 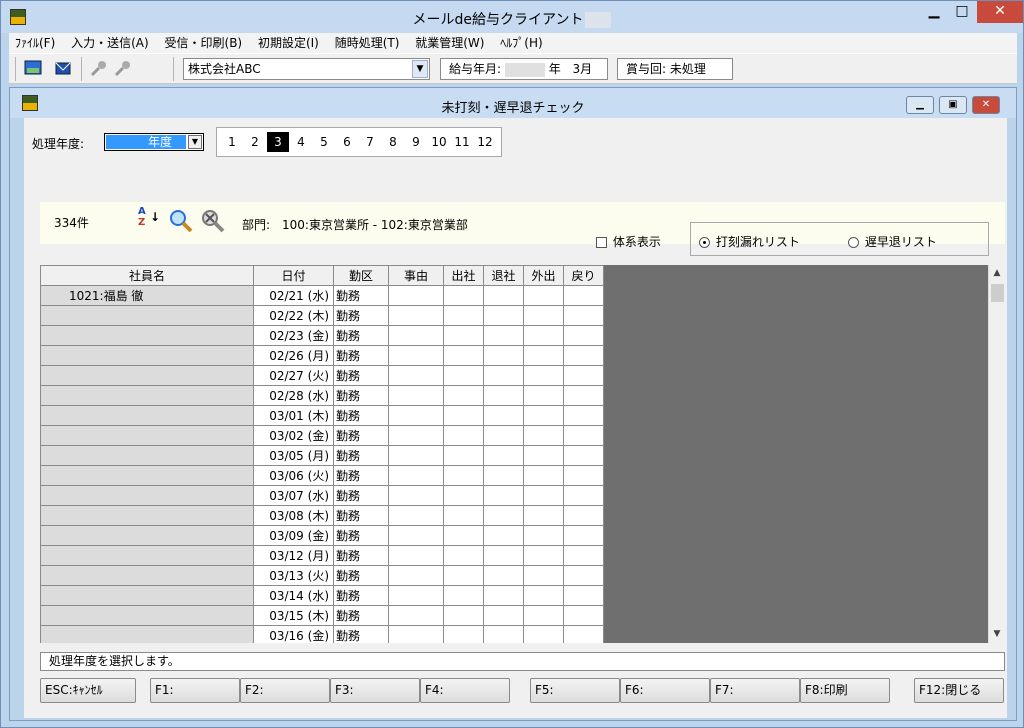 What do you see at coordinates (293, 435) in the screenshot?
I see `date-cell: 03/02 (金)` at bounding box center [293, 435].